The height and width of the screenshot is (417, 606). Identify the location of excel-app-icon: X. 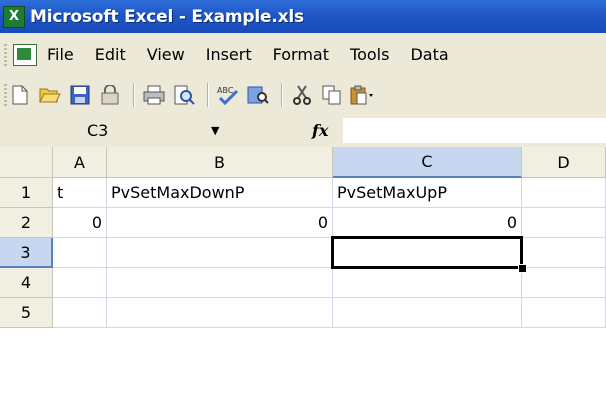
(14, 16).